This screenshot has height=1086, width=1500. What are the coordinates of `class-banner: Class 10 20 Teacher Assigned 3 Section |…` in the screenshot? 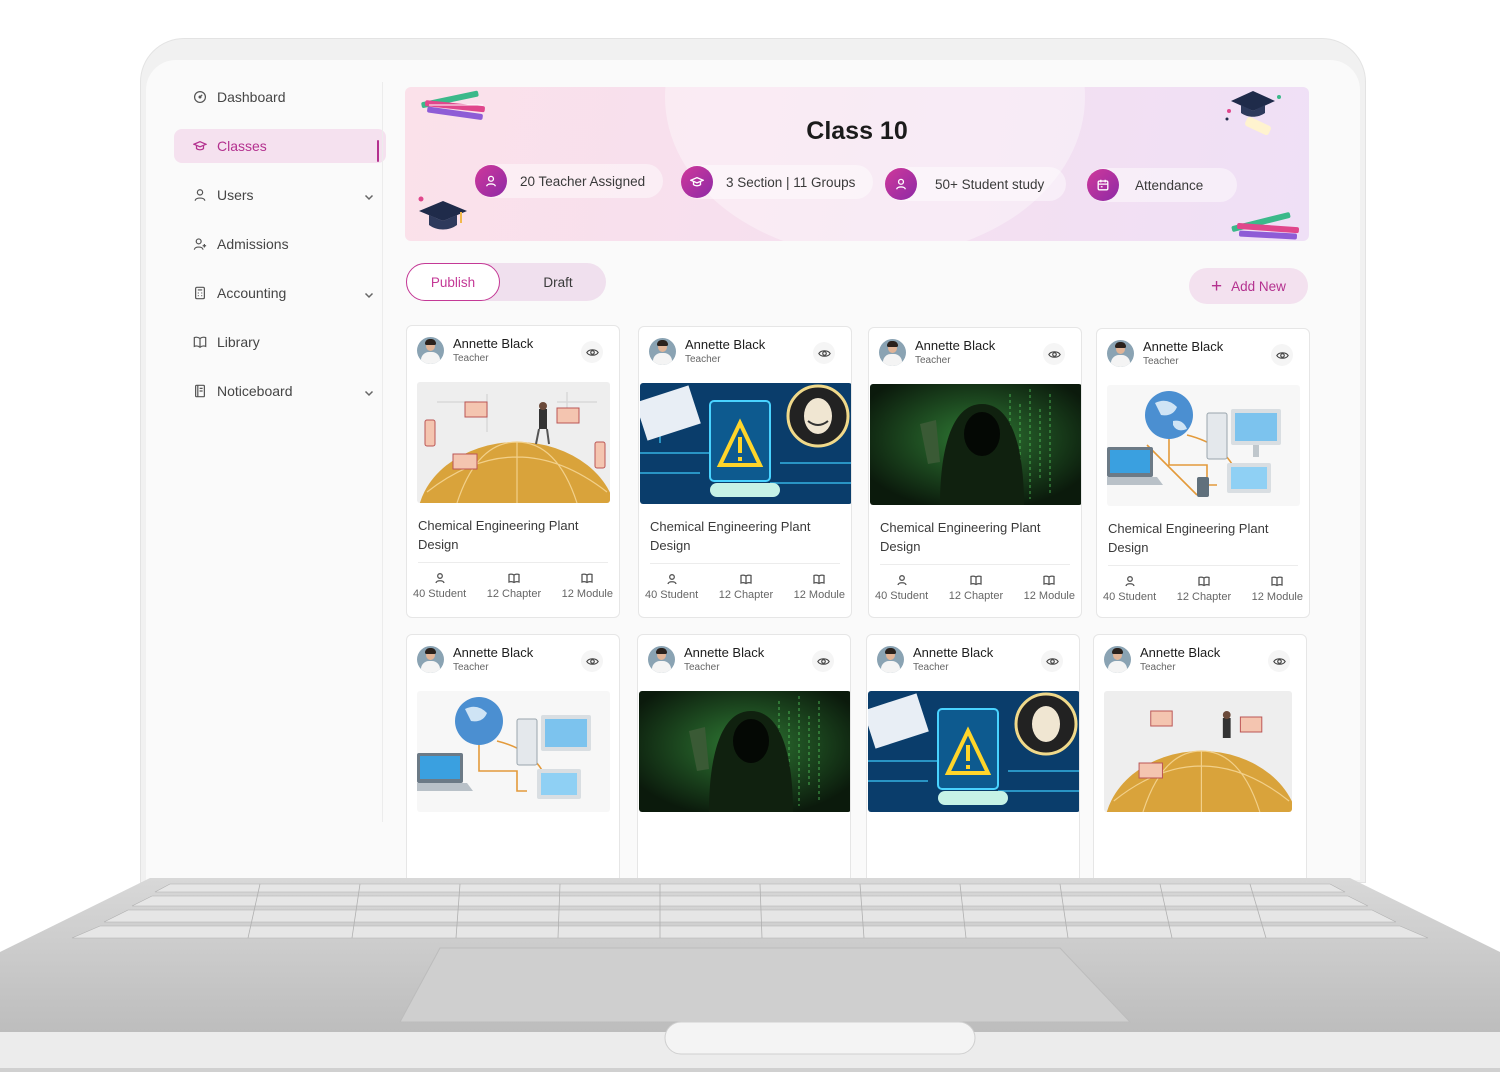 It's located at (857, 164).